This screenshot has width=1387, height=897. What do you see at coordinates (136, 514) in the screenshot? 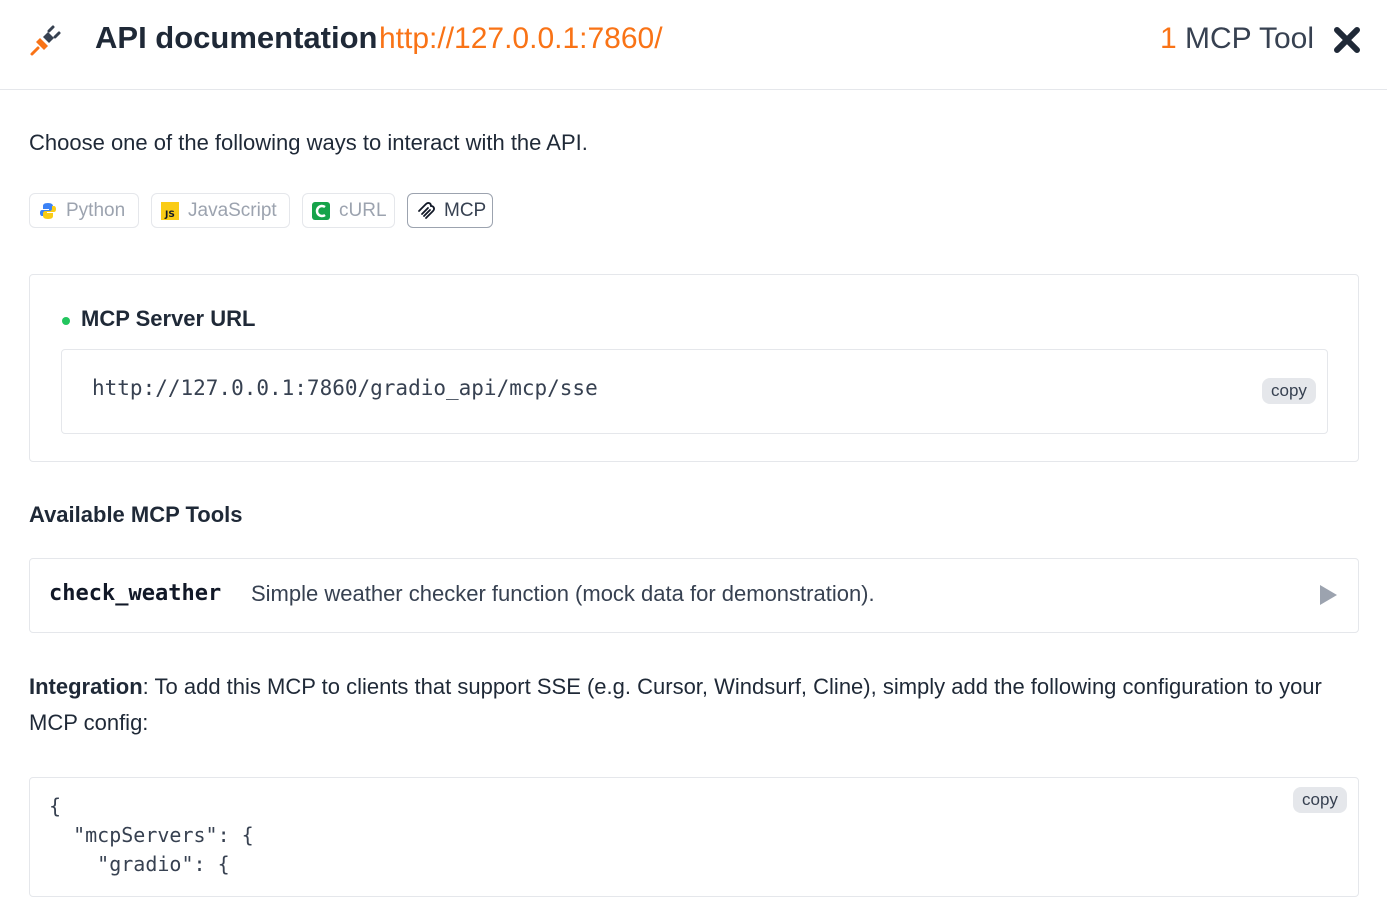
I see `available-tools-heading: Available MCP Tools` at bounding box center [136, 514].